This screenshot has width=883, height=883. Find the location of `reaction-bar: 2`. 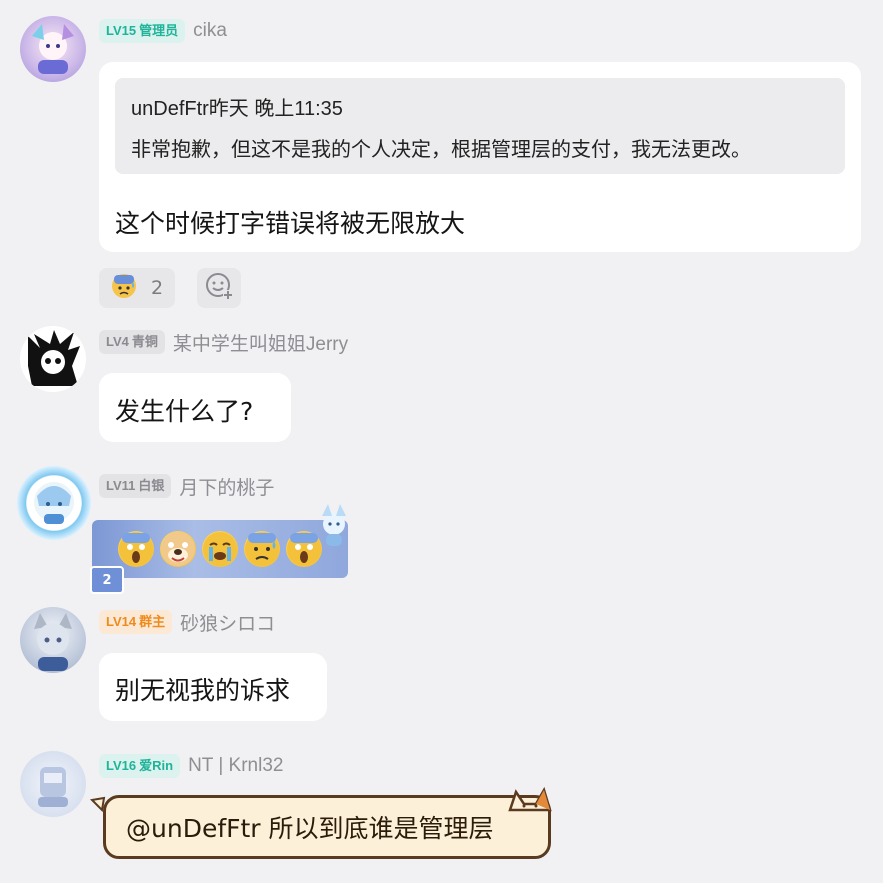

reaction-bar: 2 is located at coordinates (170, 288).